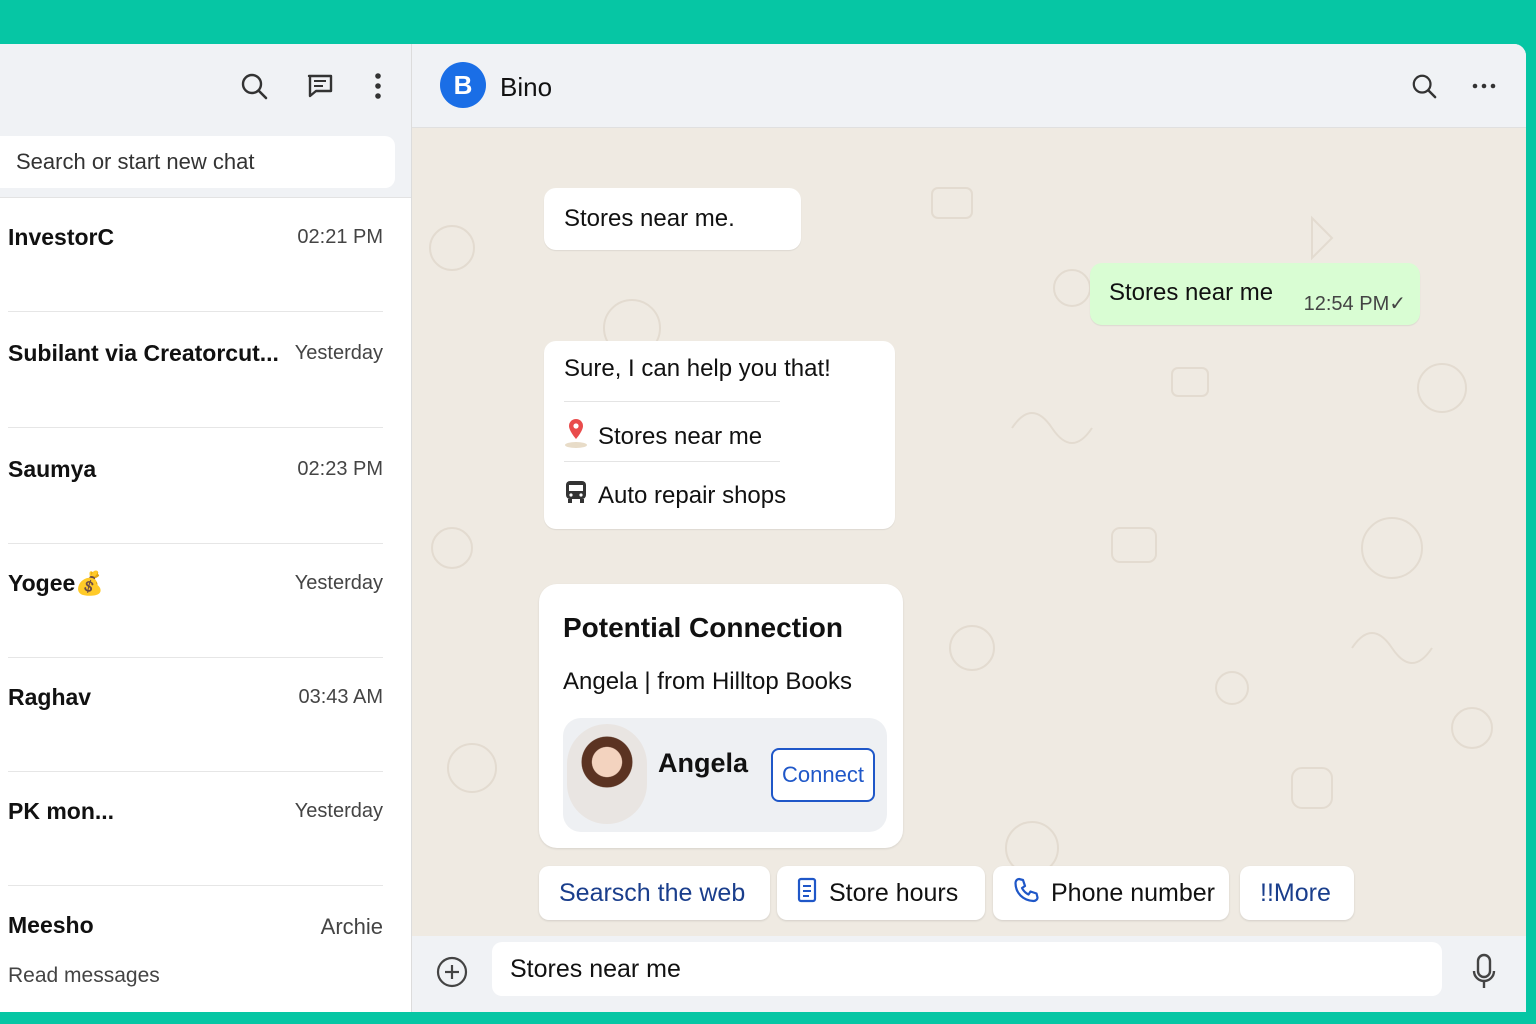 The width and height of the screenshot is (1536, 1024). I want to click on message-text: Stores near me, so click(1191, 292).